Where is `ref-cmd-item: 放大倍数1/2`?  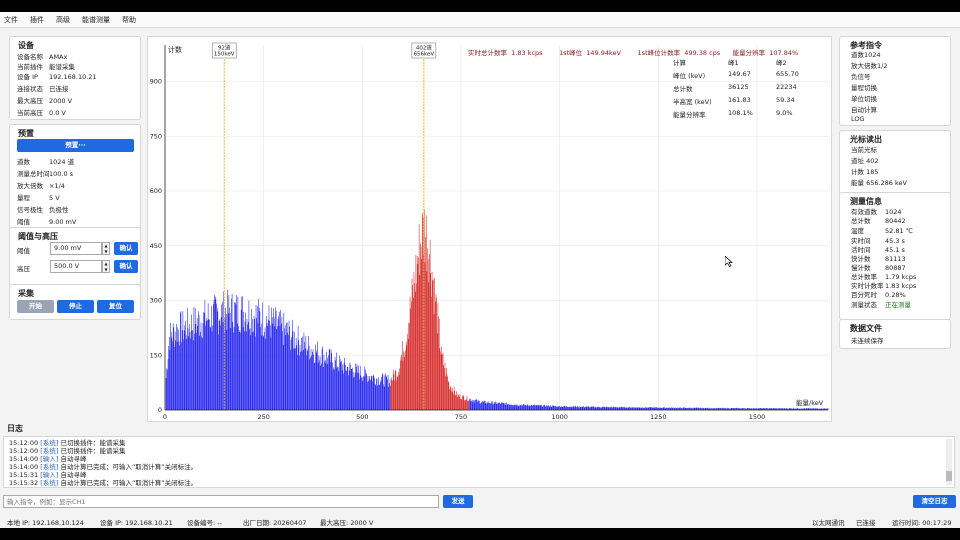
ref-cmd-item: 放大倍数1/2 is located at coordinates (869, 65).